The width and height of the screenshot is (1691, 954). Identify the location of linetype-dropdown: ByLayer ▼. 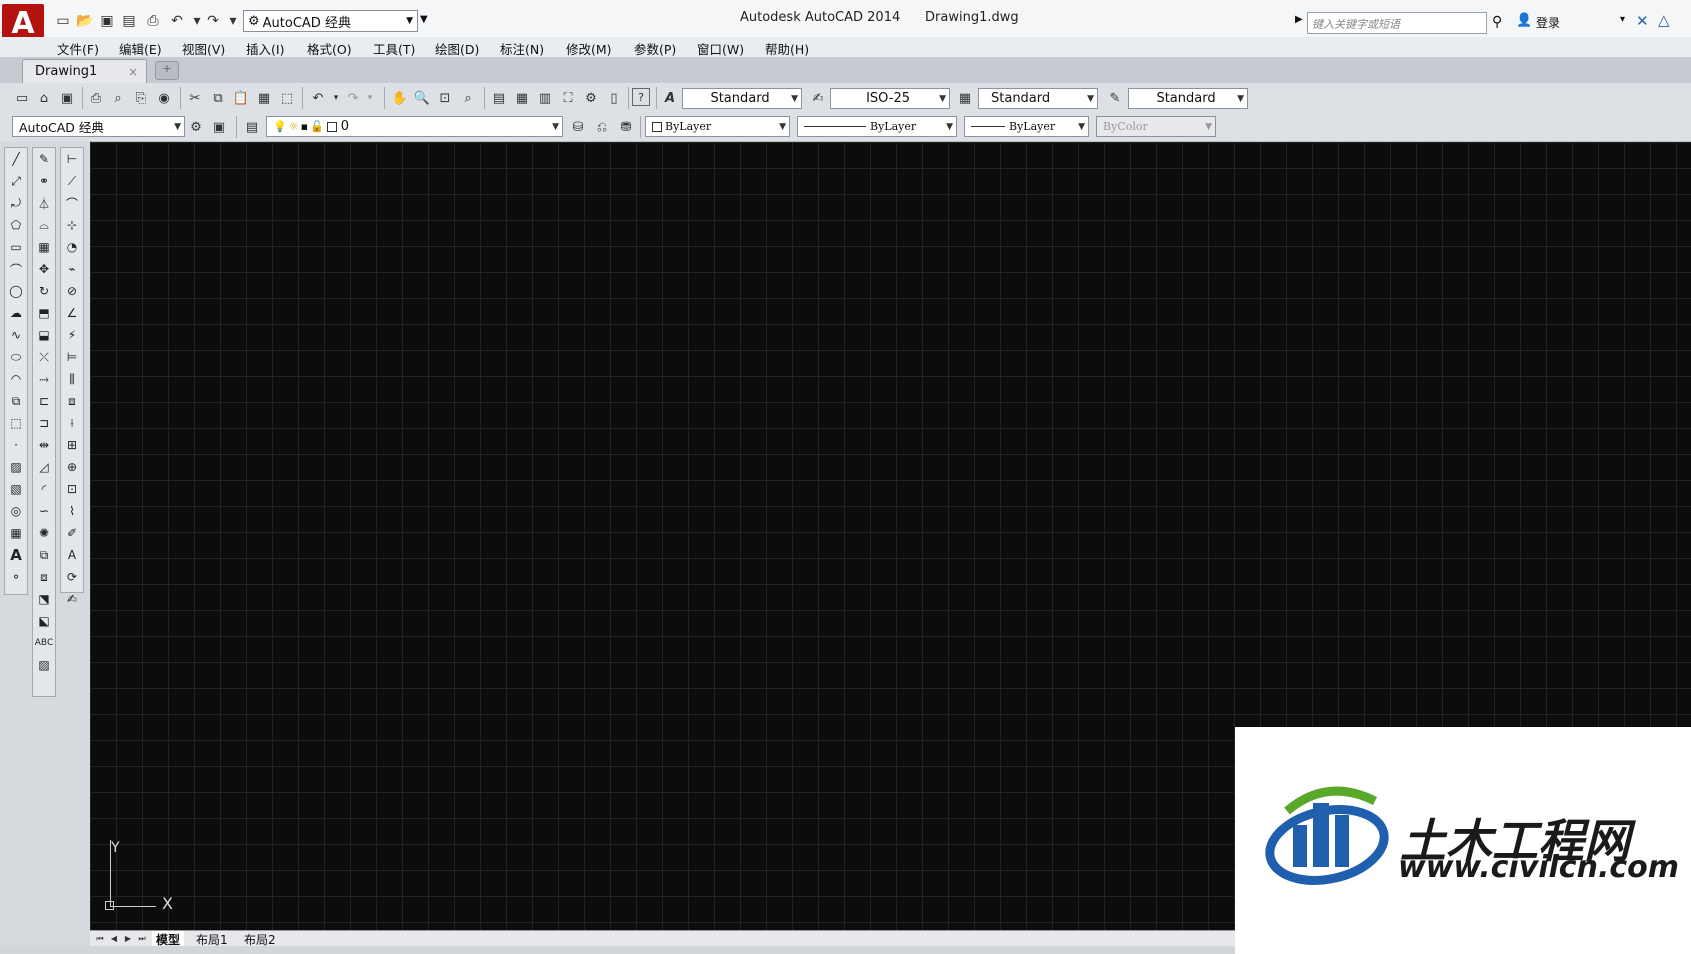
(877, 126).